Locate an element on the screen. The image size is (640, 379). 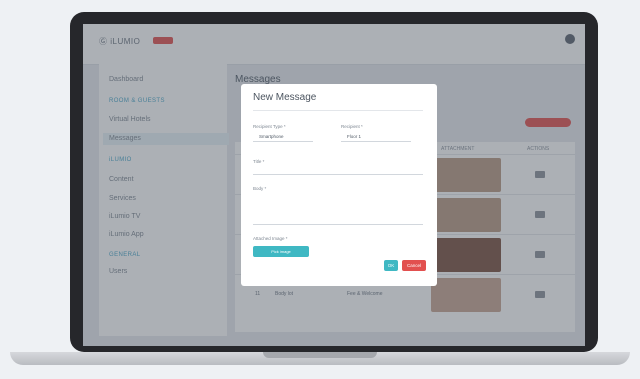
pick-image-button: Pick image is located at coordinates (281, 251).